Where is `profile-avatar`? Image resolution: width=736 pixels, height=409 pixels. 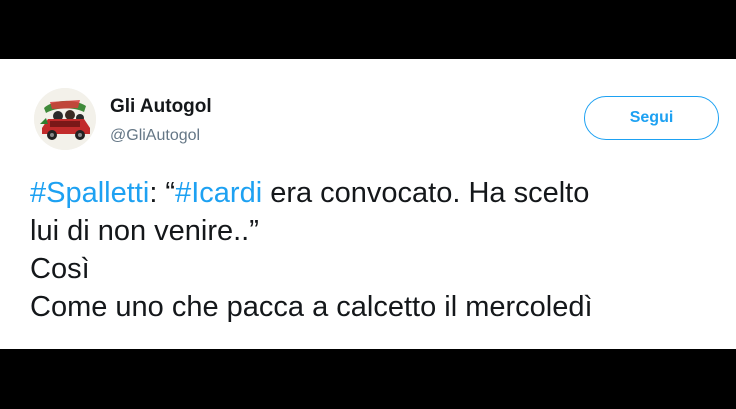
profile-avatar is located at coordinates (65, 119).